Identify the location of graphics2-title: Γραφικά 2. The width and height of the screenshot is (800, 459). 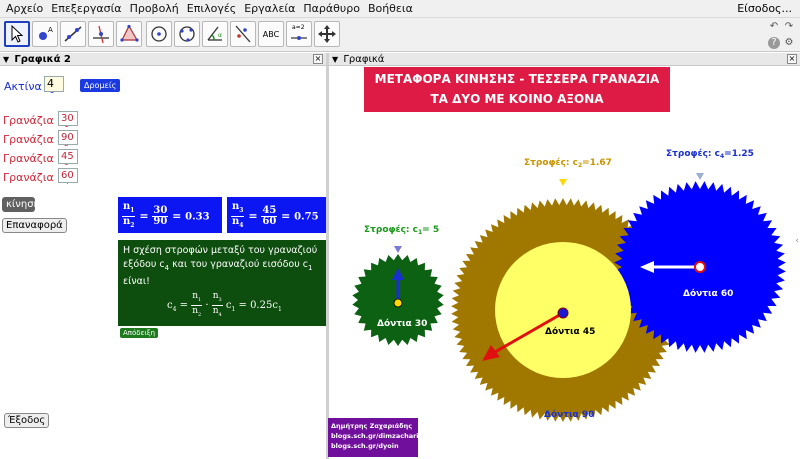
(42, 59).